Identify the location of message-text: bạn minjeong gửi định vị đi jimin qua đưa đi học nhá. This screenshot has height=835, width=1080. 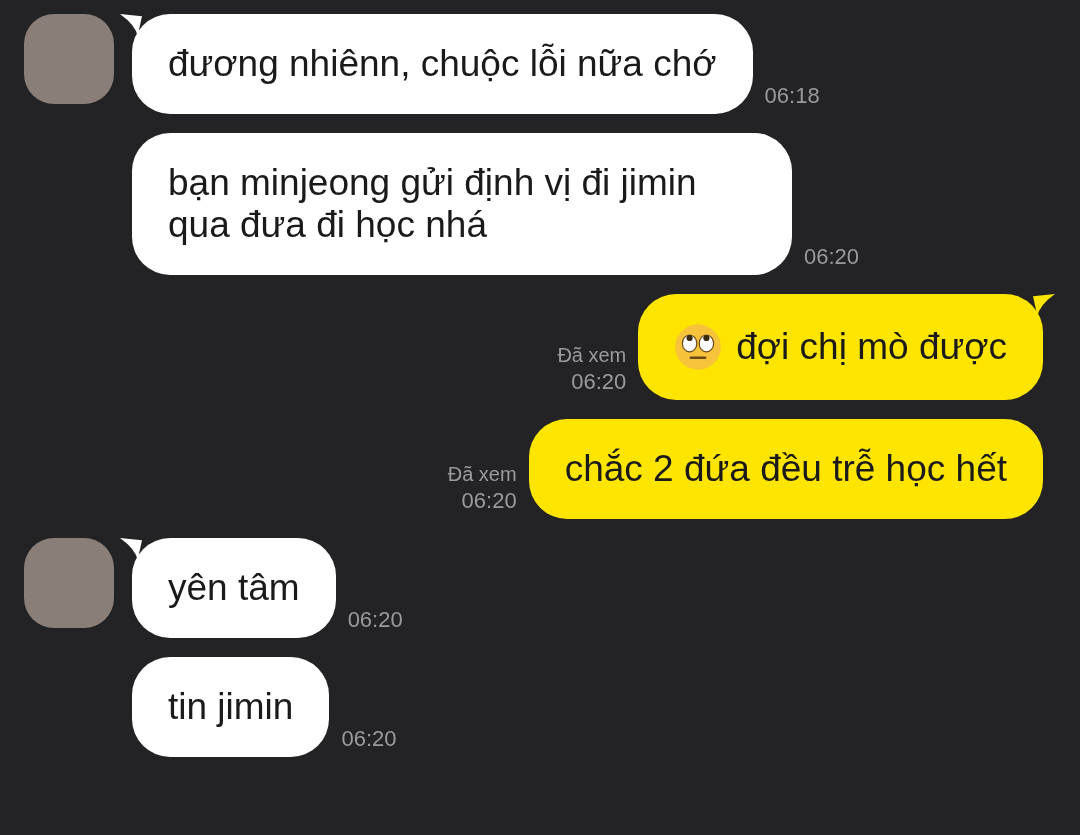
(433, 204).